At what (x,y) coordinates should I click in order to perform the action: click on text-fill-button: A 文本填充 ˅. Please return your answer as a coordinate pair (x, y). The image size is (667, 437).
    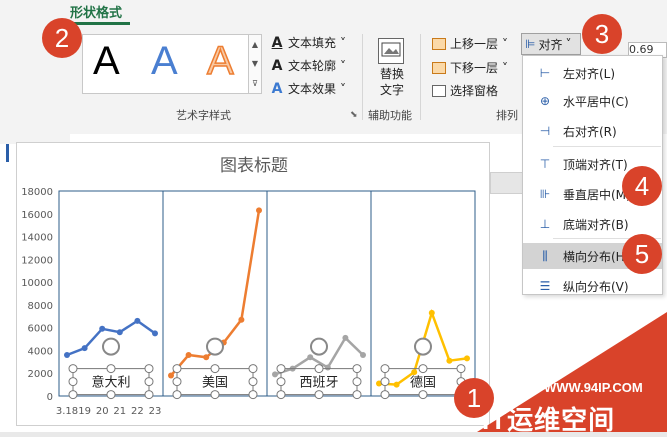
    Looking at the image, I should click on (308, 42).